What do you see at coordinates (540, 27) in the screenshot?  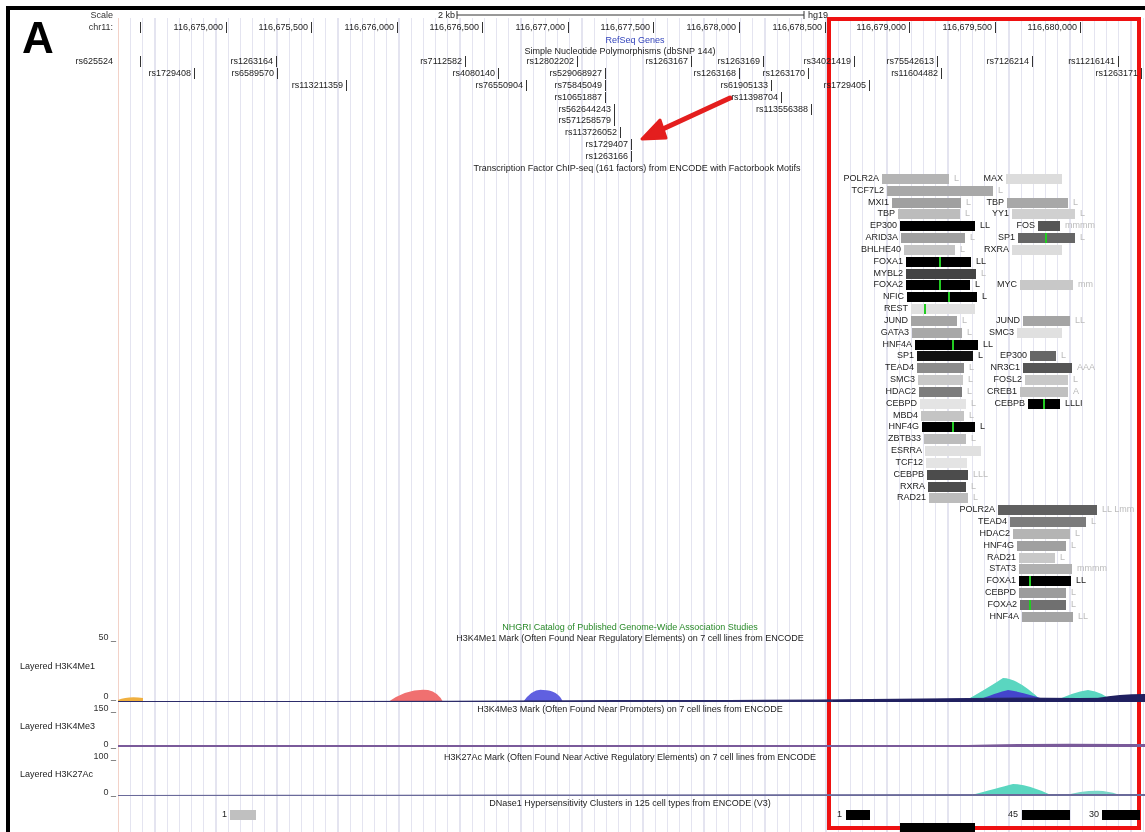 I see `position-label: 116,677,000` at bounding box center [540, 27].